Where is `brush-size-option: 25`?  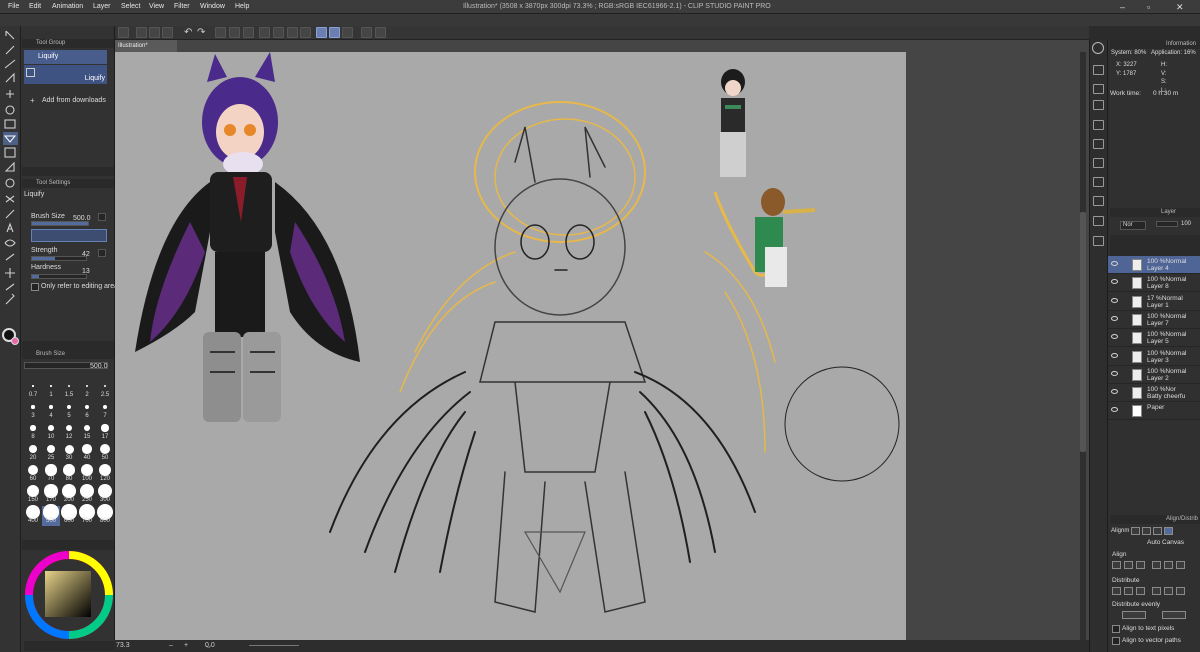
brush-size-option: 25 is located at coordinates (51, 453).